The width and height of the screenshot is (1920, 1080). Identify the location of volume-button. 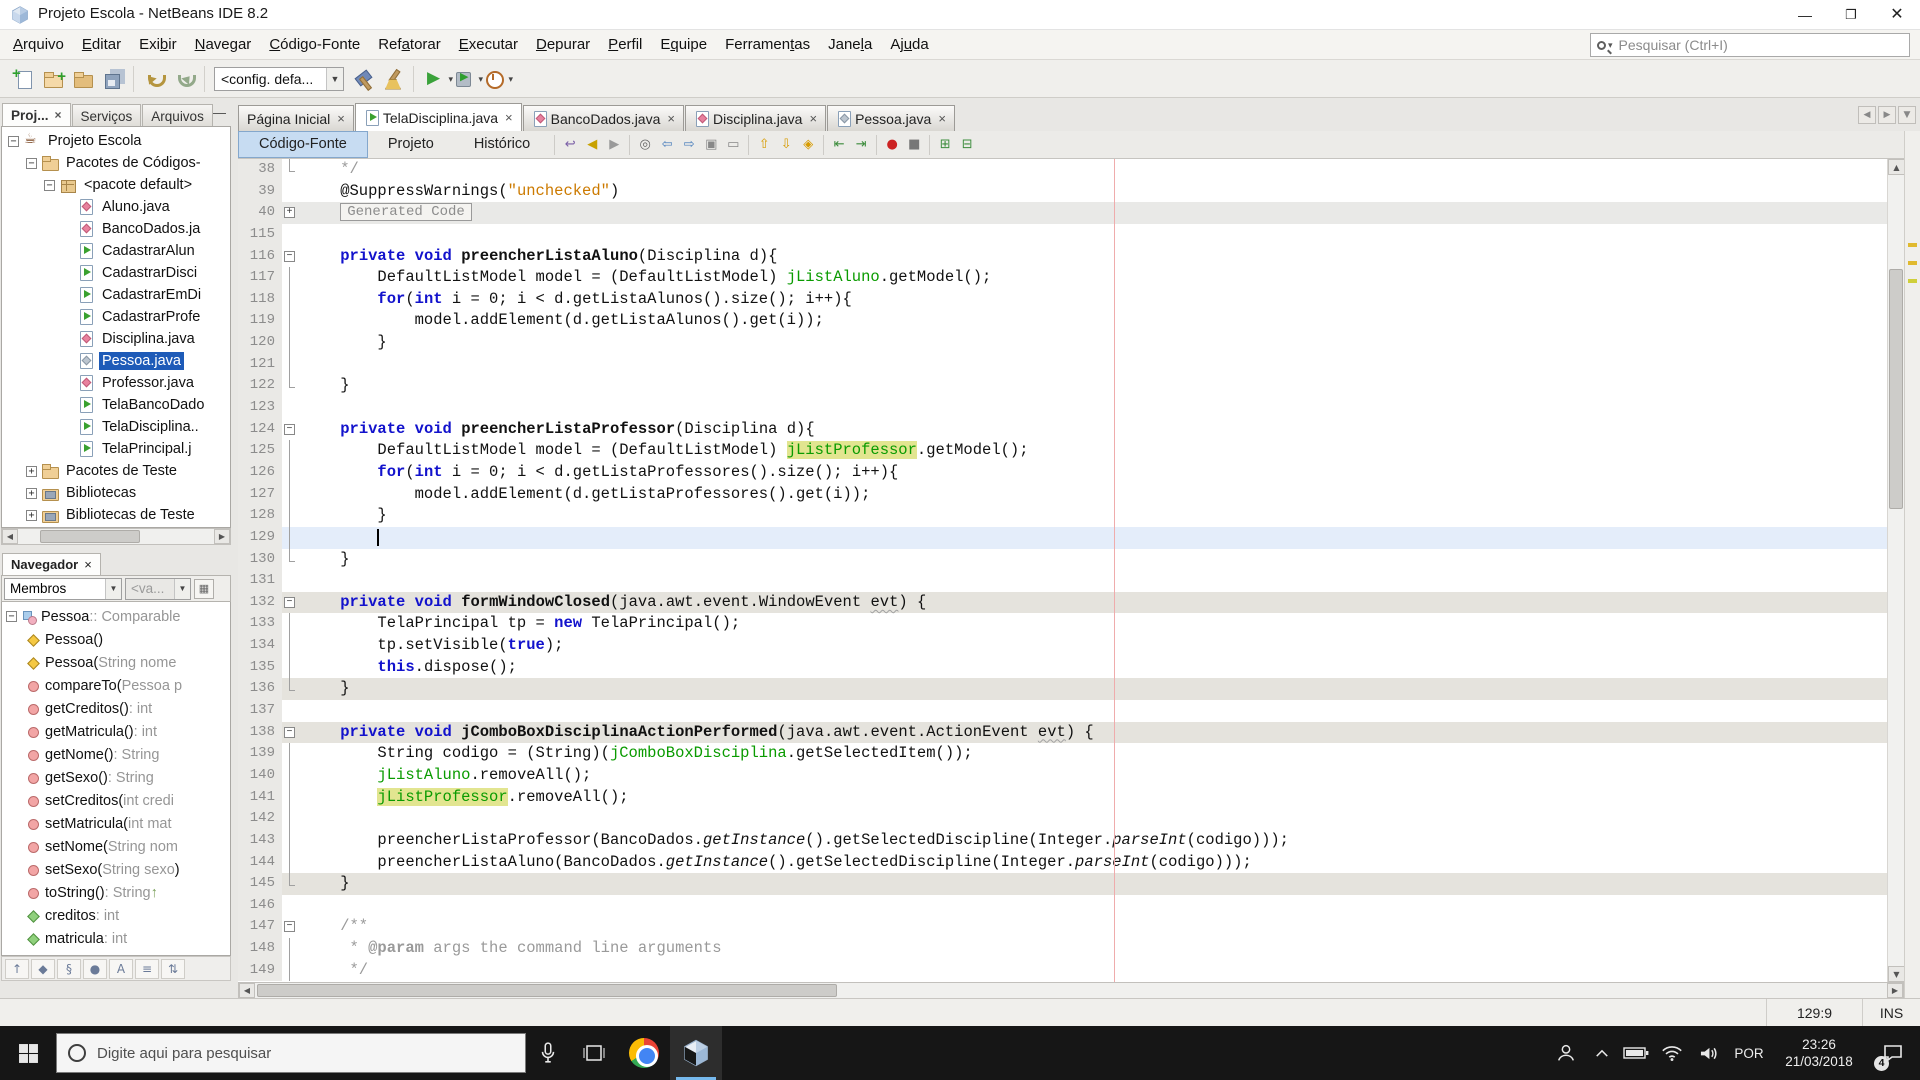
(1708, 1053).